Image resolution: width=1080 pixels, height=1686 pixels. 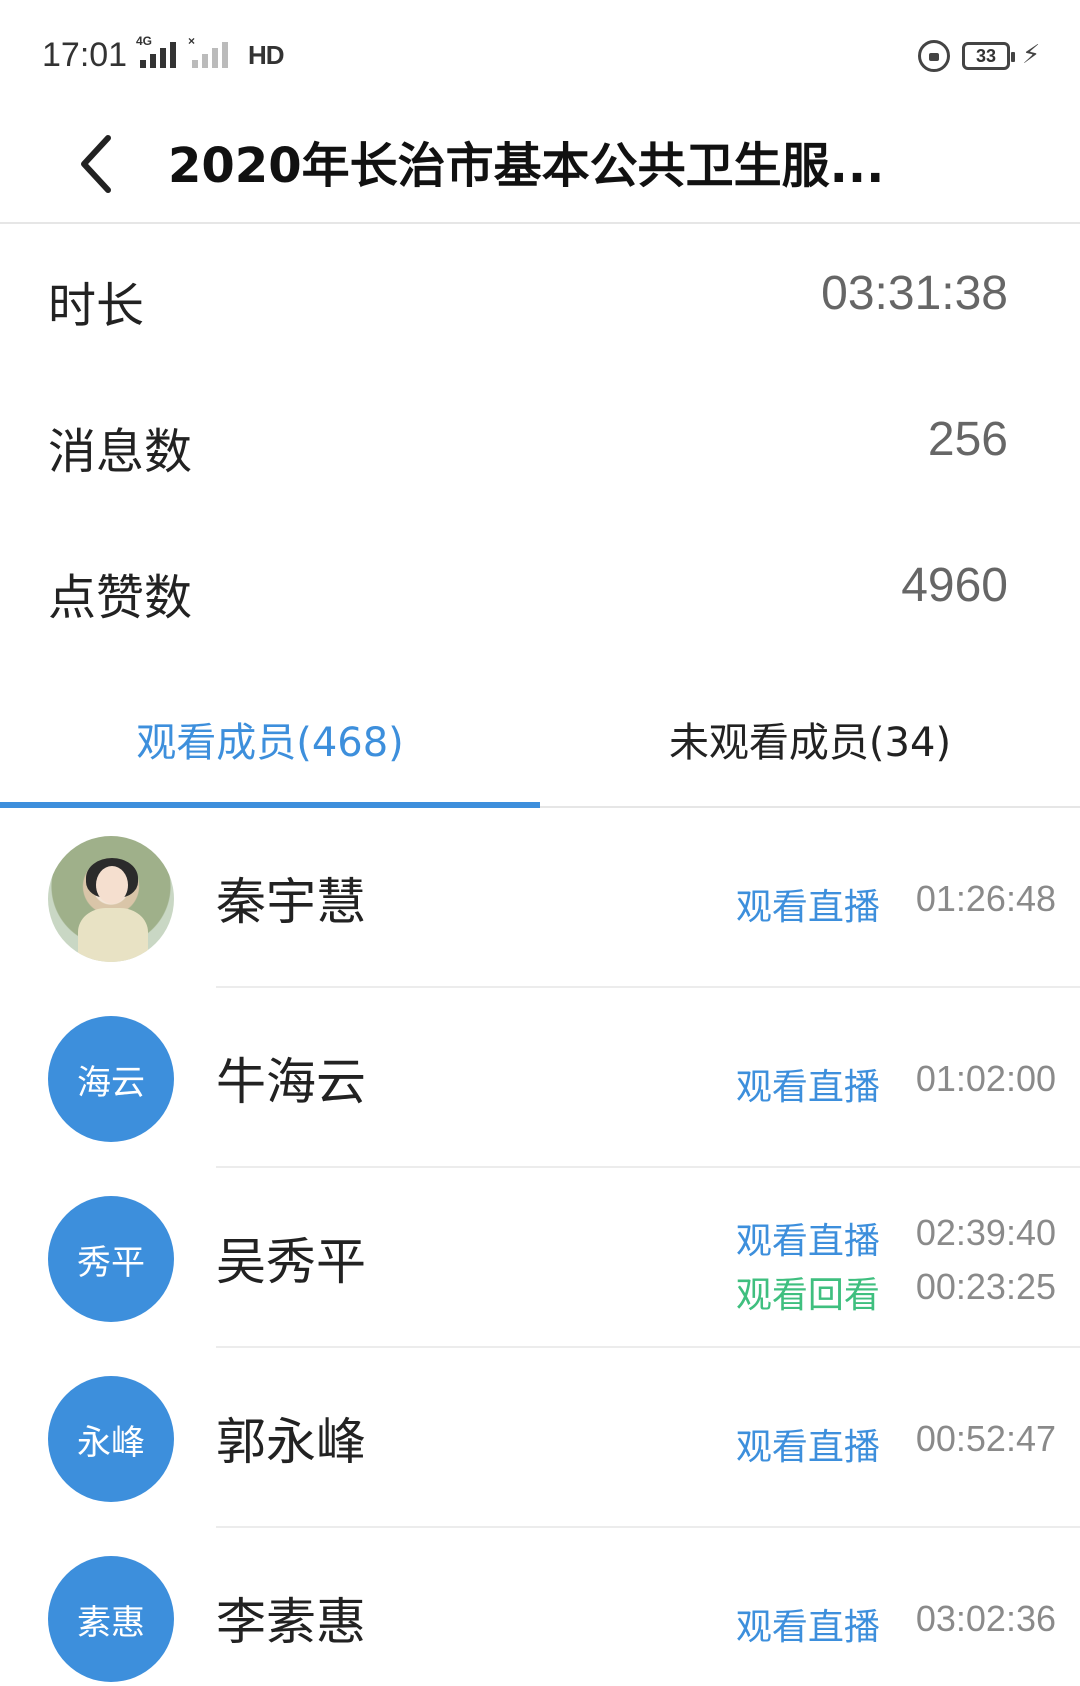 What do you see at coordinates (896, 1624) in the screenshot?
I see `watch-record: 观看直播 03:02:36` at bounding box center [896, 1624].